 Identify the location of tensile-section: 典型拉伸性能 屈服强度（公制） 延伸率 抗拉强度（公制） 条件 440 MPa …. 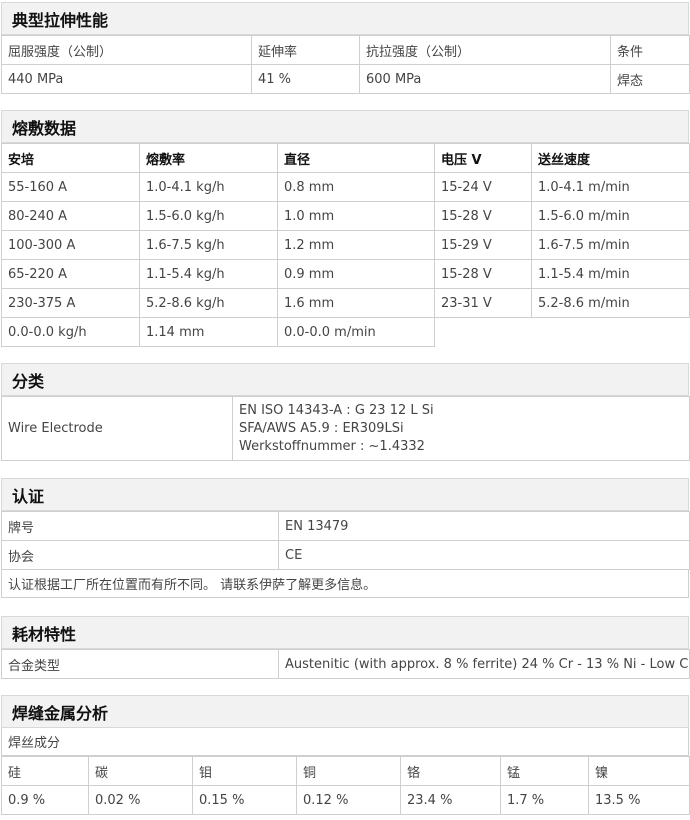
(345, 48).